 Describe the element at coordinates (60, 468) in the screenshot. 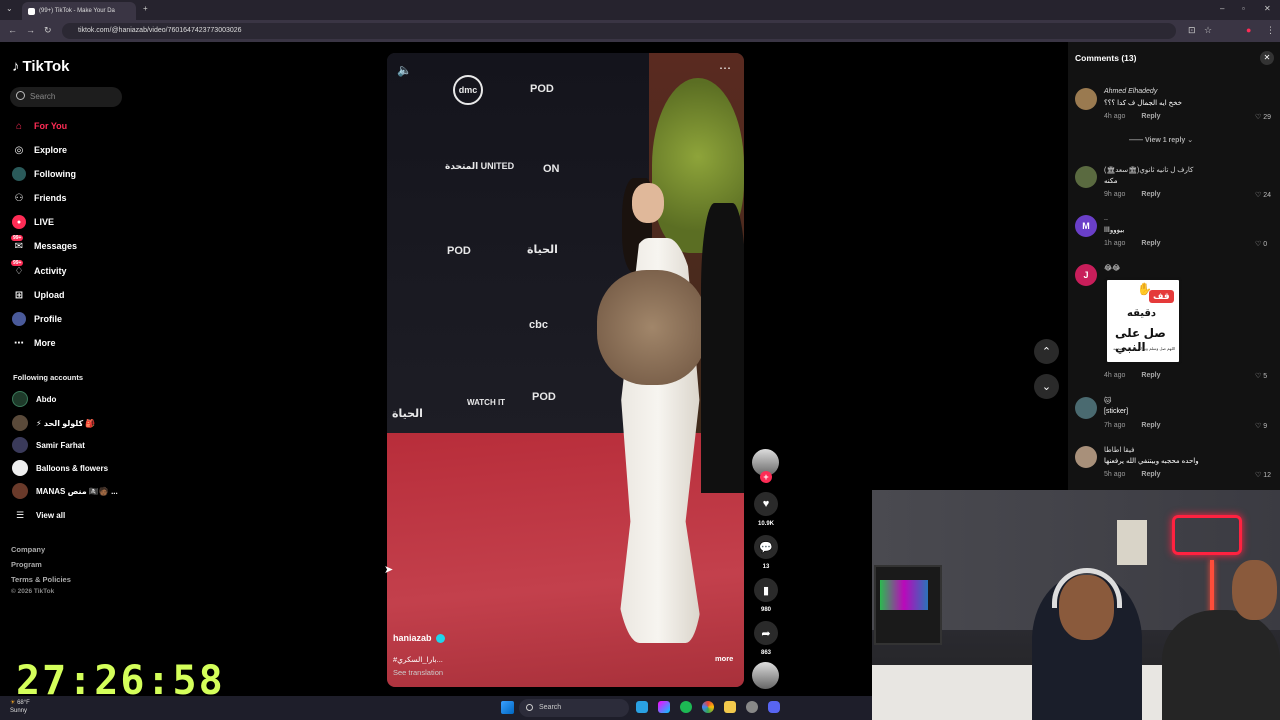

I see `account-item: Balloons & flowers` at that location.